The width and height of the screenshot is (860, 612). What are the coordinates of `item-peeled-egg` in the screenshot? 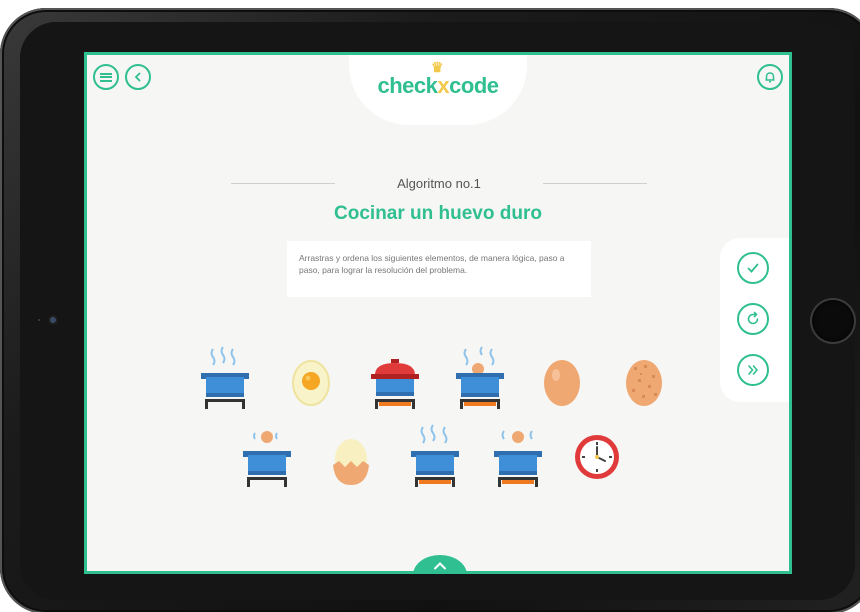 It's located at (351, 455).